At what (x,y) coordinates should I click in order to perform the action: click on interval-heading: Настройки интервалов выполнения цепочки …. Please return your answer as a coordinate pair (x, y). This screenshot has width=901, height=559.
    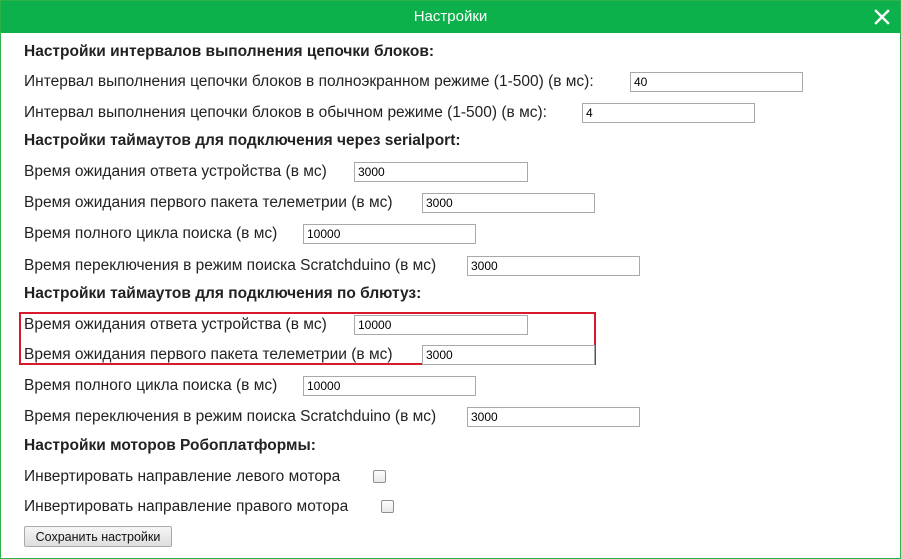
    Looking at the image, I should click on (229, 51).